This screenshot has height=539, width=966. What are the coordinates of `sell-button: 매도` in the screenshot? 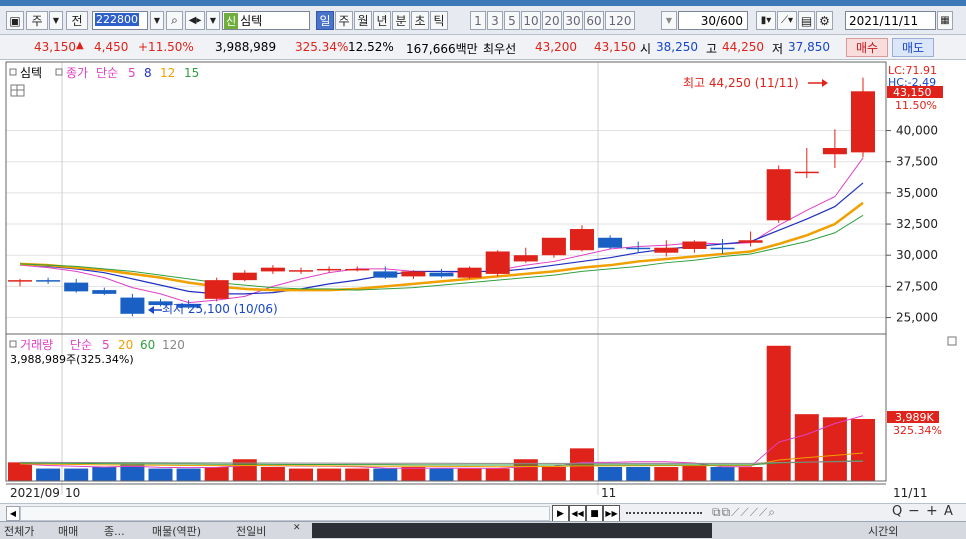 It's located at (913, 47).